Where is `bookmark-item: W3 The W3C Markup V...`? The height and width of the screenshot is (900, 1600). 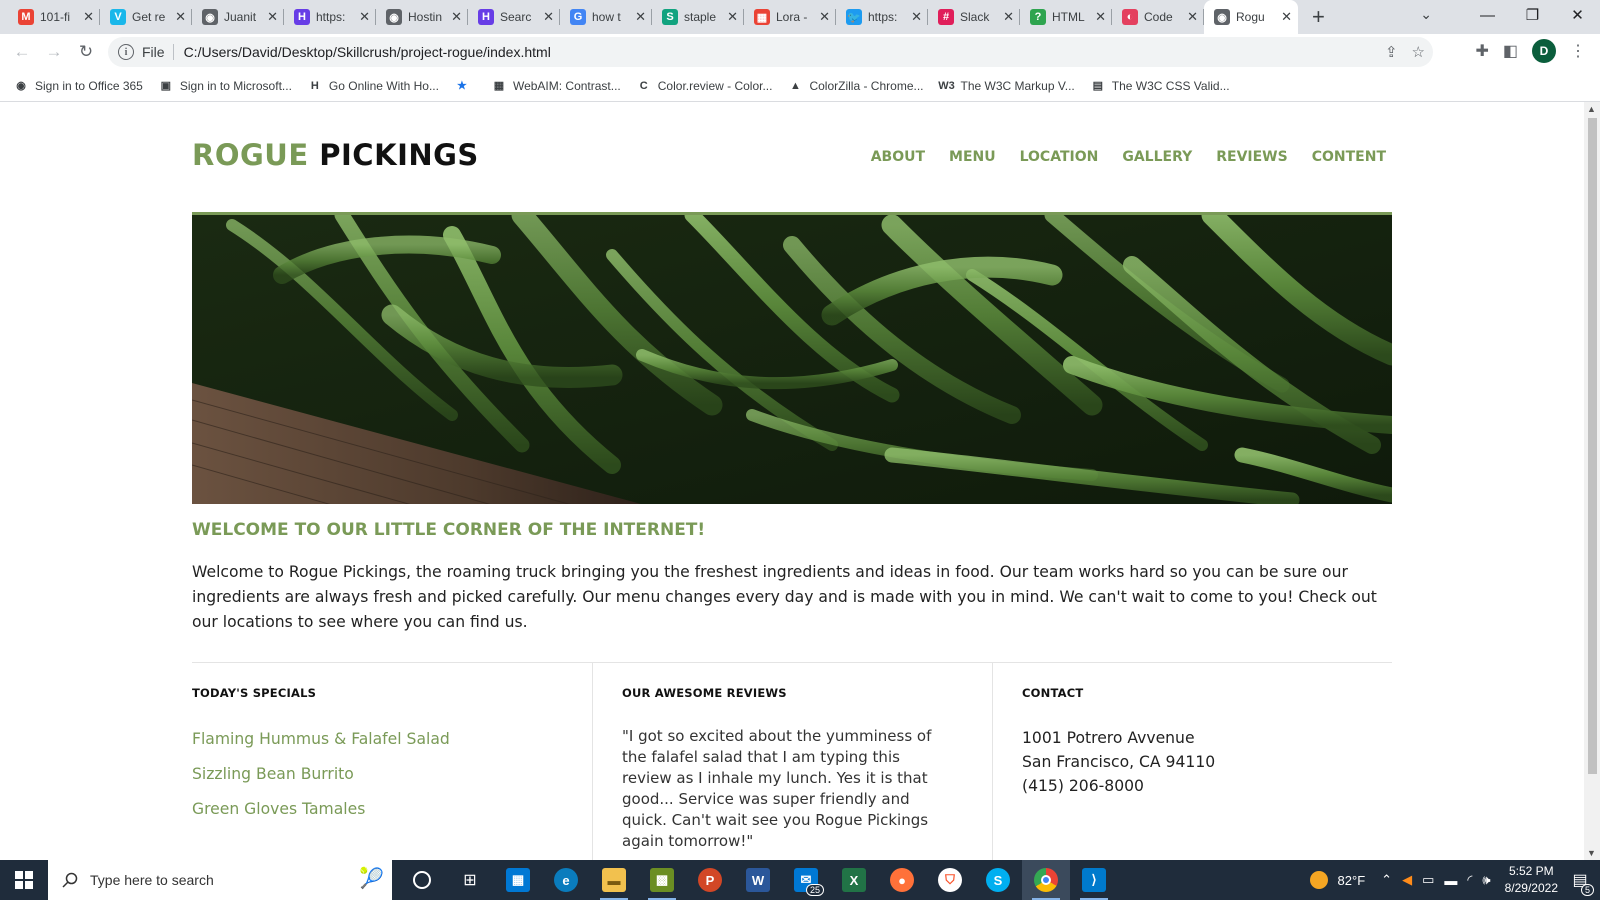 bookmark-item: W3 The W3C Markup V... is located at coordinates (1006, 86).